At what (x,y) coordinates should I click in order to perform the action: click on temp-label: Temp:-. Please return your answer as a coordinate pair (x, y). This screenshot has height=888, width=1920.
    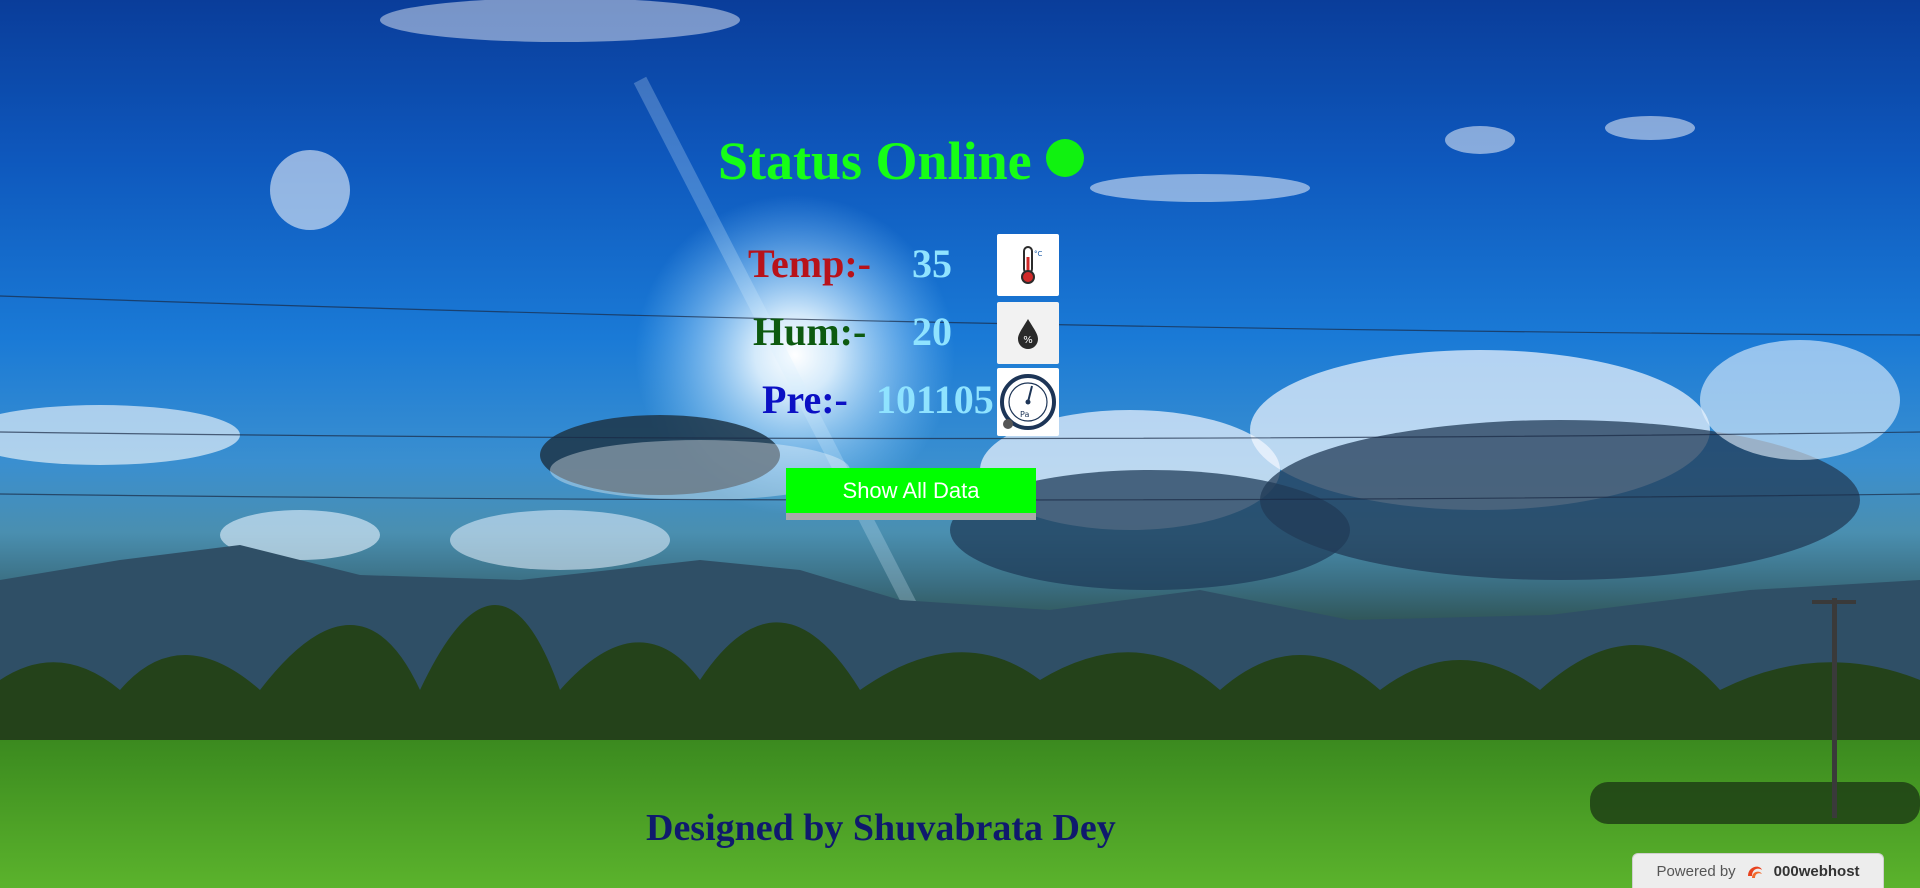
    Looking at the image, I should click on (809, 263).